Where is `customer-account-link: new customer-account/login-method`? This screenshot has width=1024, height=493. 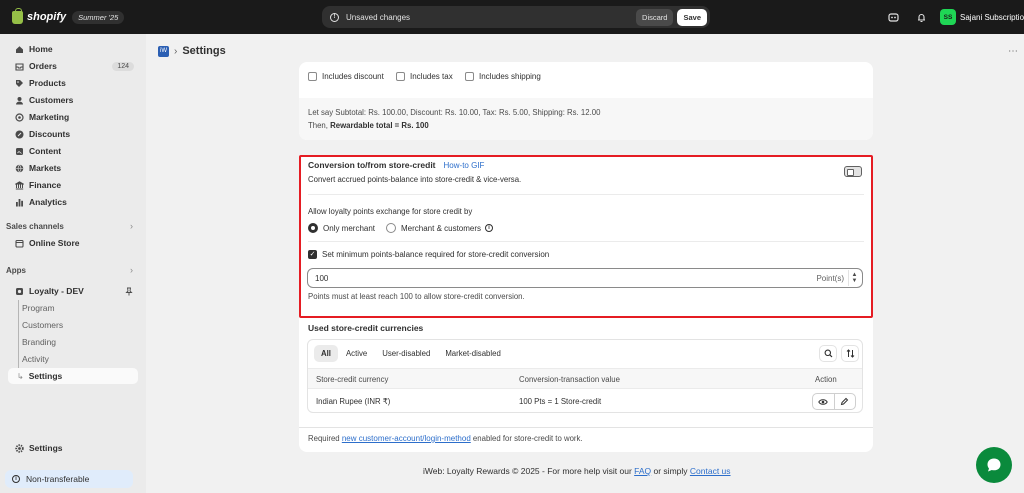 customer-account-link: new customer-account/login-method is located at coordinates (406, 438).